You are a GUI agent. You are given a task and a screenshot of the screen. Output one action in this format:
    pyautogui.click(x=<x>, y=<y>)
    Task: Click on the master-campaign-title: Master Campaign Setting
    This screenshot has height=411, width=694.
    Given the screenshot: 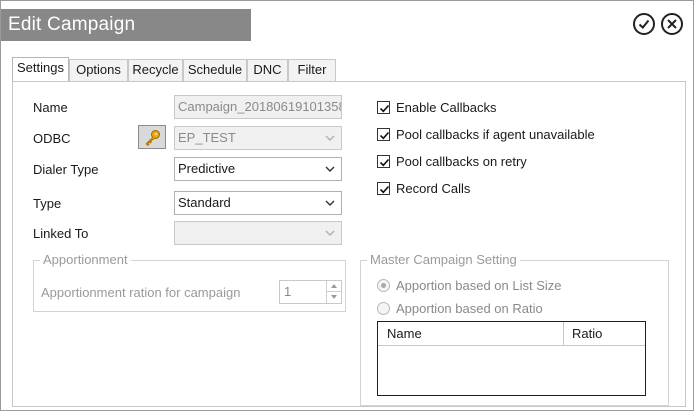 What is the action you would take?
    pyautogui.click(x=443, y=259)
    